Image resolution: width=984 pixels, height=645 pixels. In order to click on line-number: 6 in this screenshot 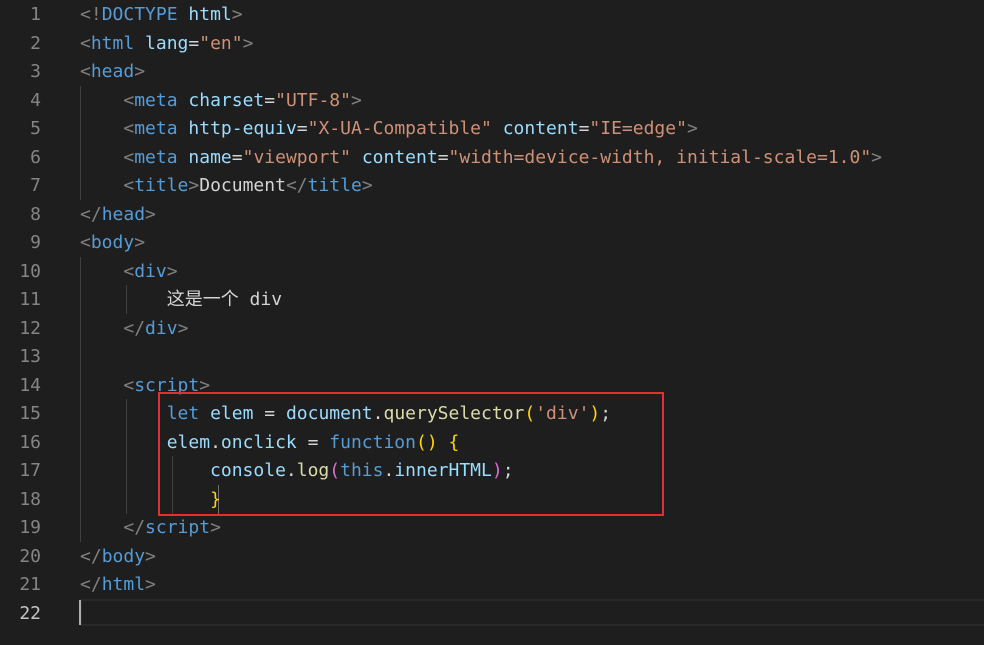, I will do `click(35, 157)`.